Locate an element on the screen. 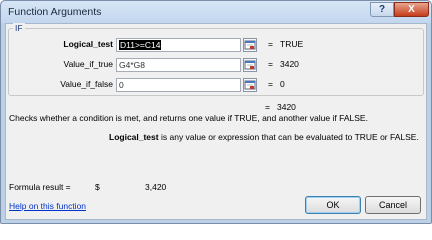 The image size is (432, 240). logical-test-result: TRUE is located at coordinates (292, 44).